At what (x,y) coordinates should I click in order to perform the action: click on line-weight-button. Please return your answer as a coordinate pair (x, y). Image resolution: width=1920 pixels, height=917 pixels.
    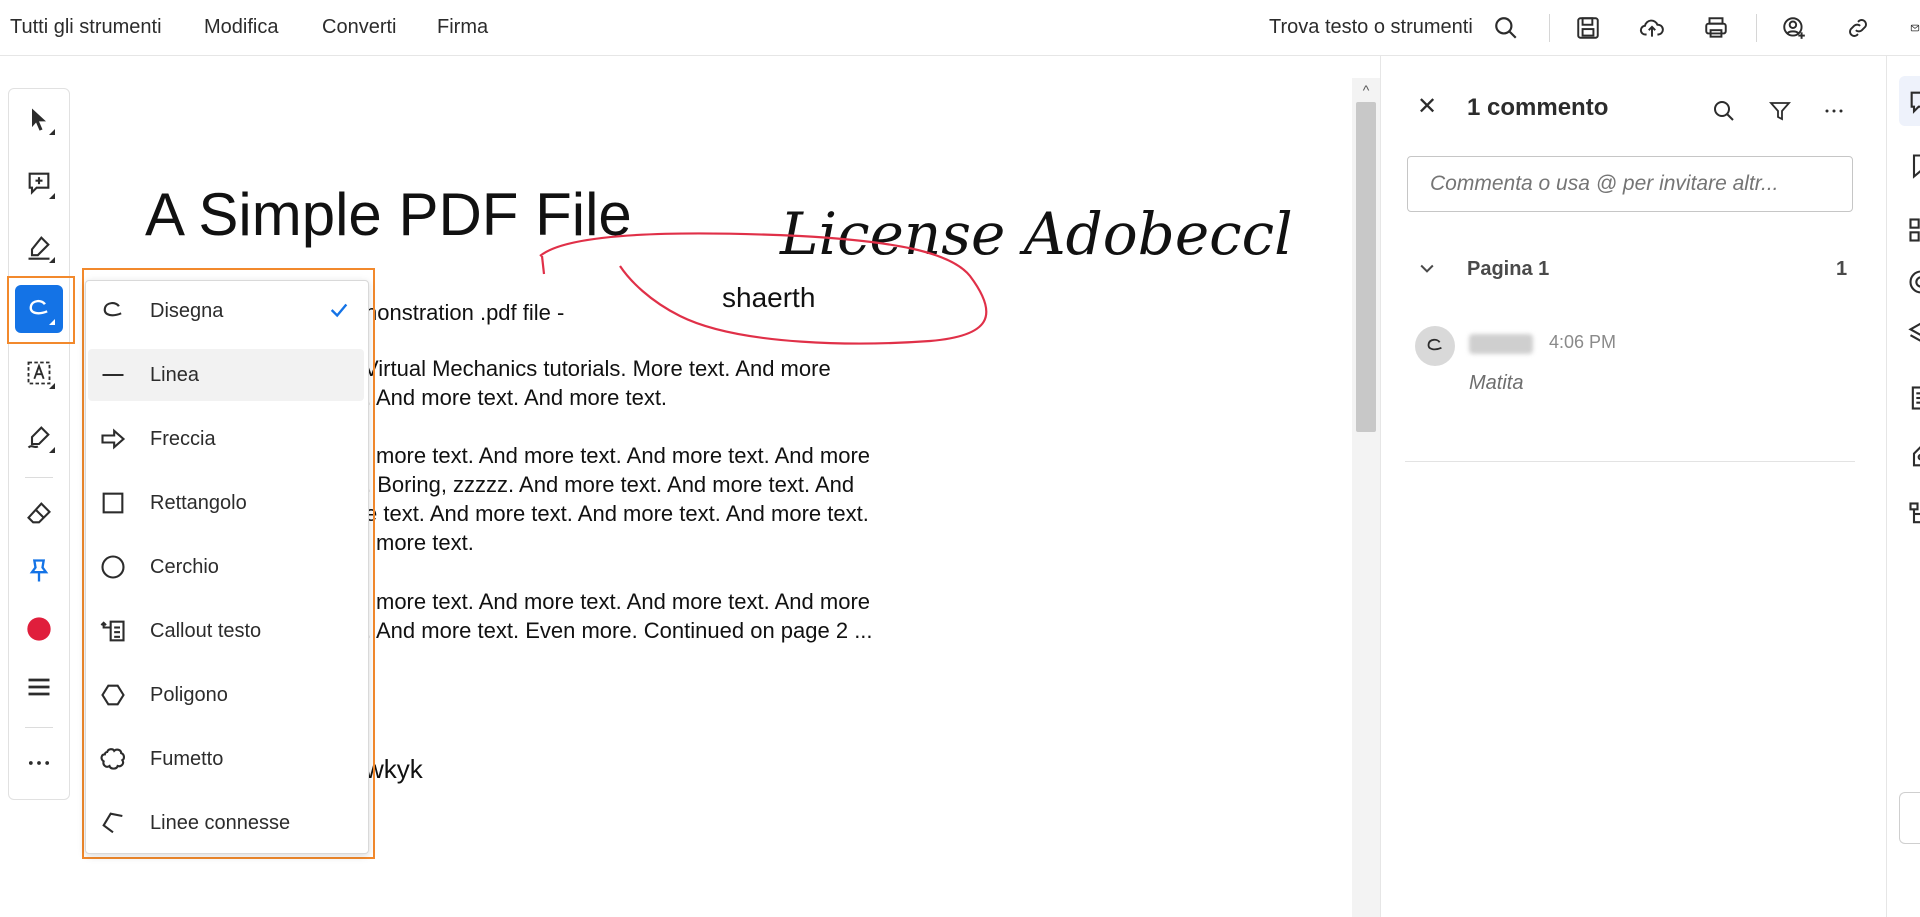
    Looking at the image, I should click on (39, 687).